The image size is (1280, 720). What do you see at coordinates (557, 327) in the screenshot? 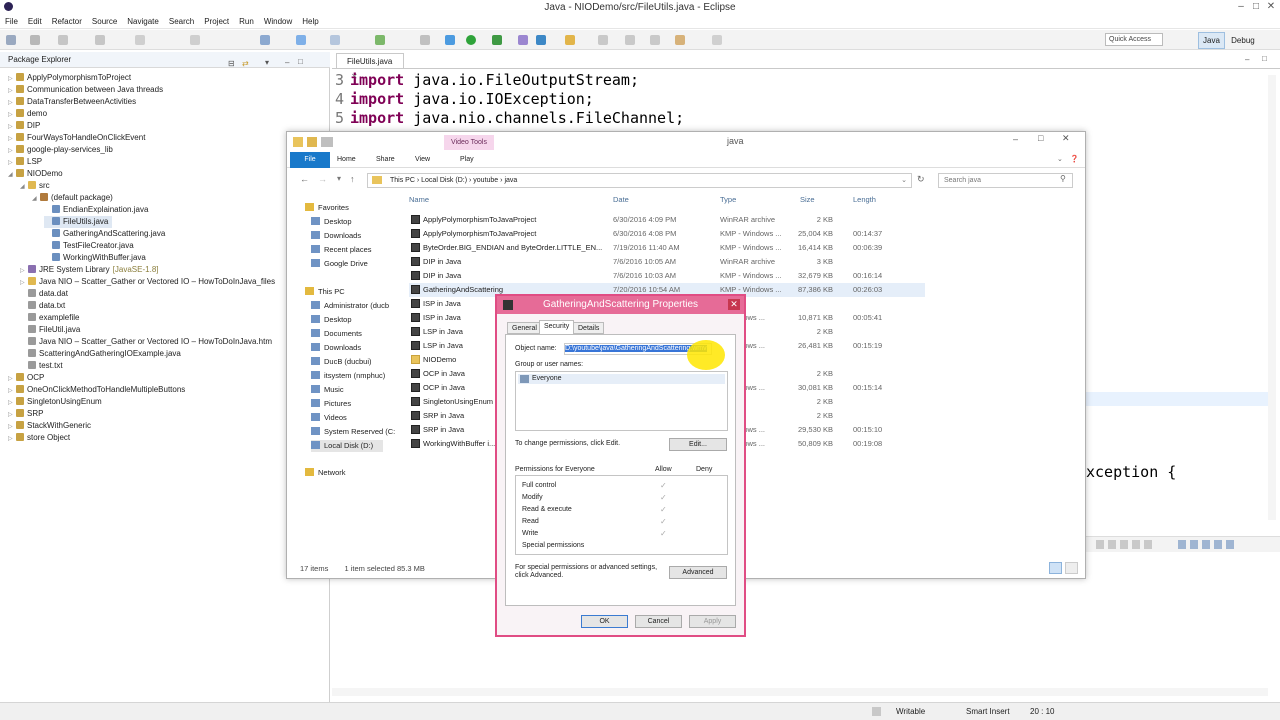
I see `tab-security: Security` at bounding box center [557, 327].